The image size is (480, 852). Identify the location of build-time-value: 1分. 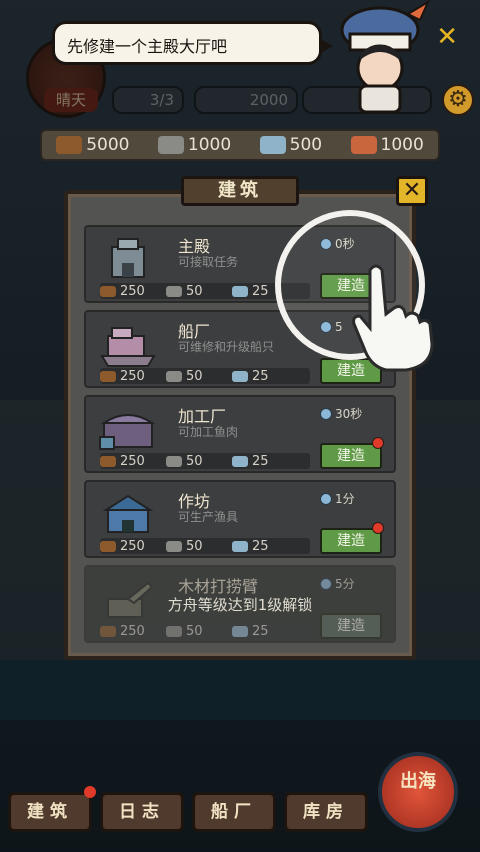
(345, 499).